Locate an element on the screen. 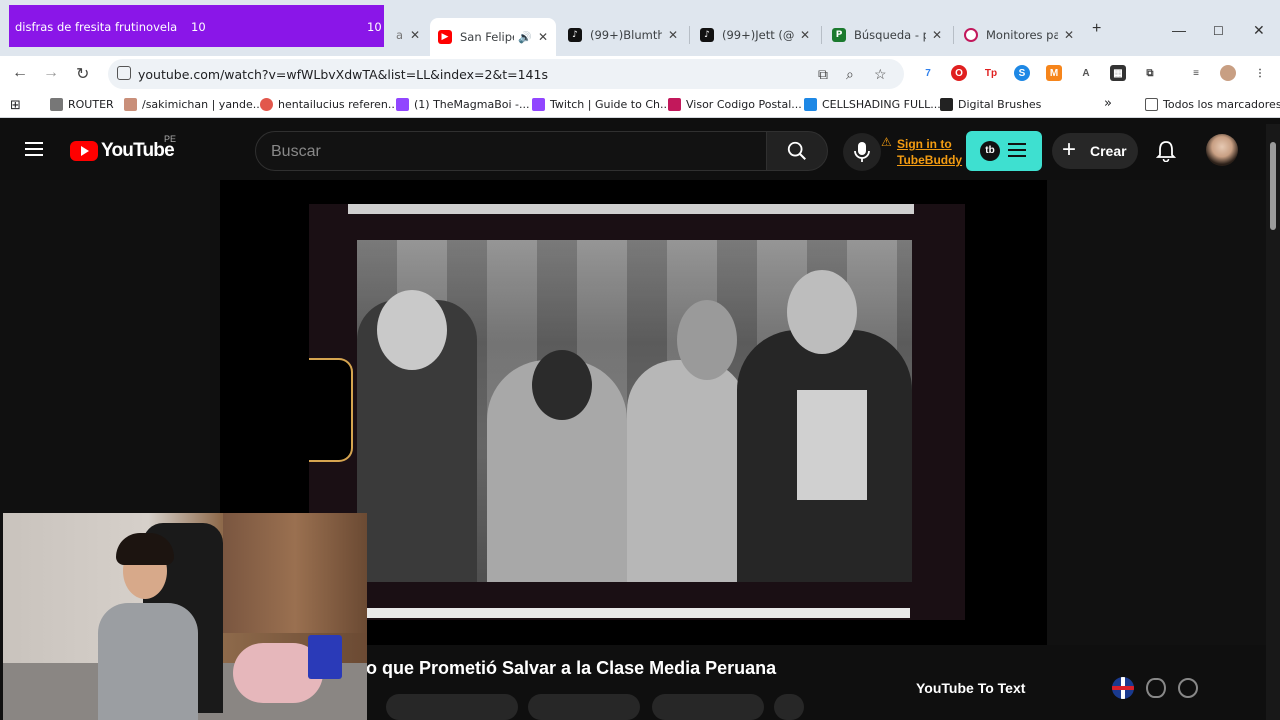 The width and height of the screenshot is (1280, 720). menu-kebab-icon: ⋮ is located at coordinates (1260, 73).